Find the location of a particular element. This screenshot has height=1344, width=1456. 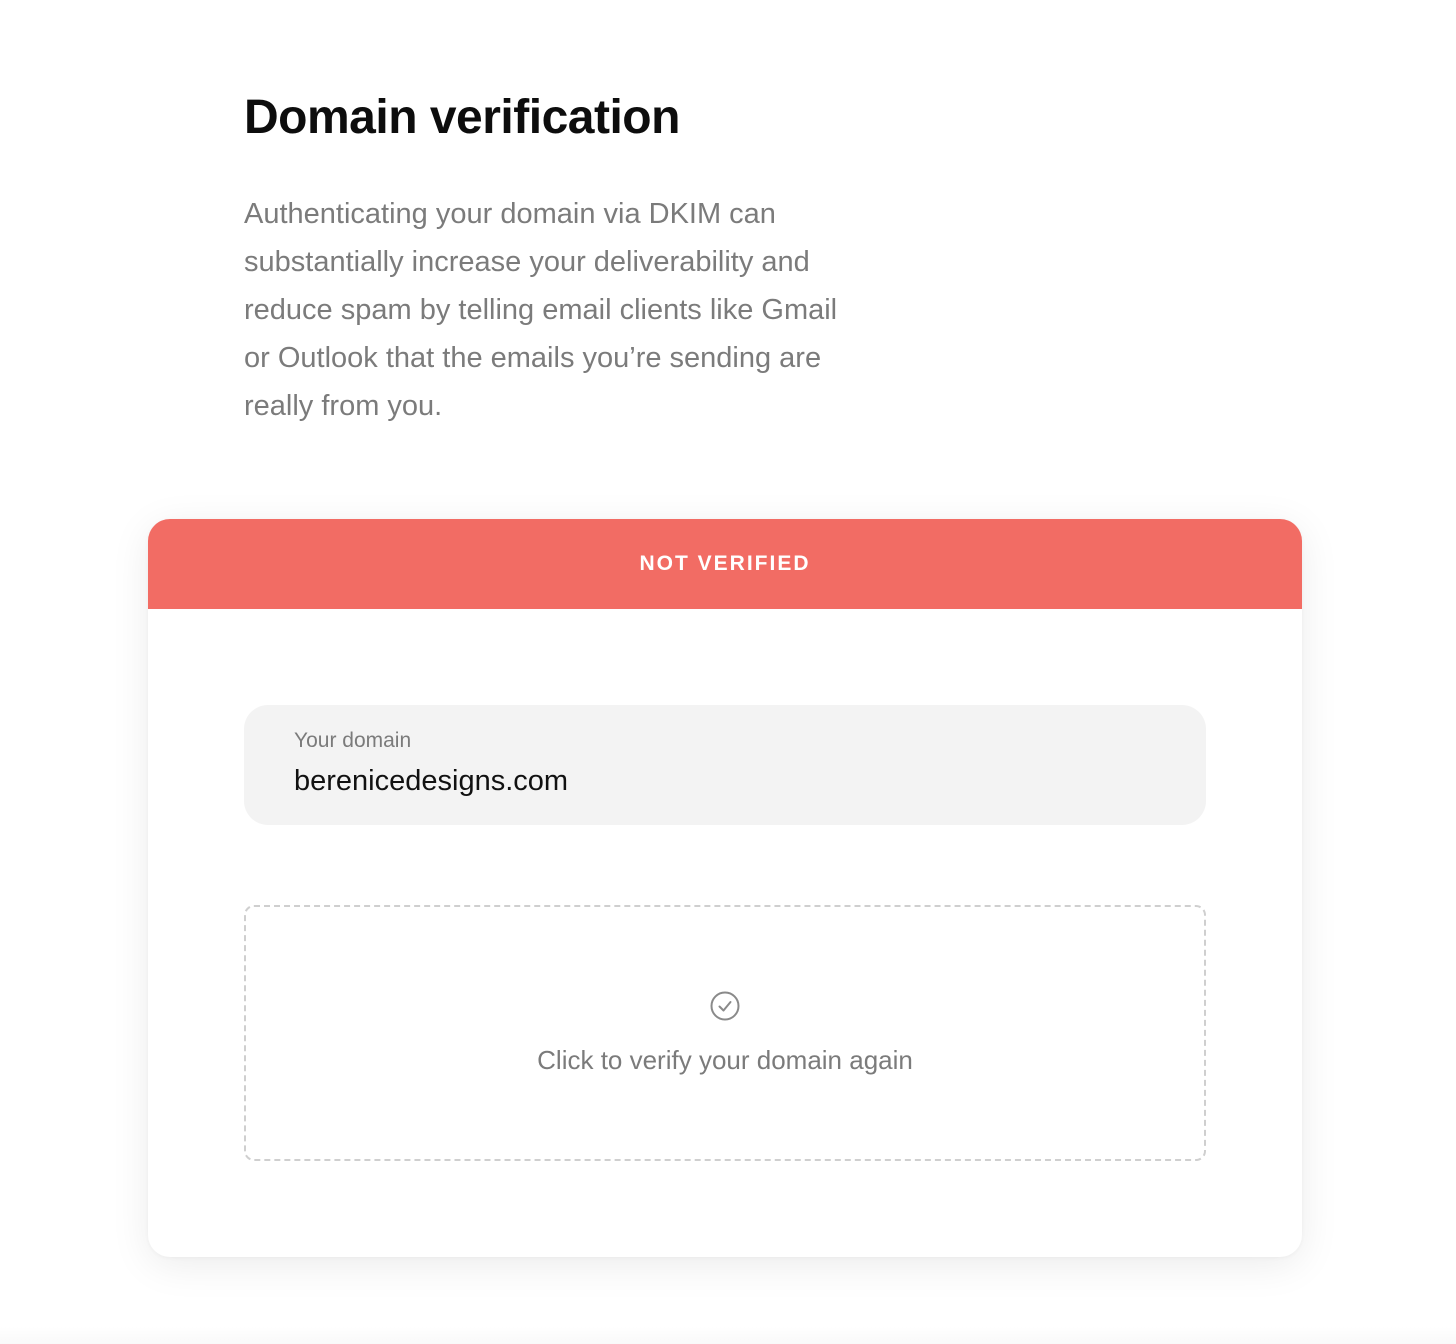

domain-input is located at coordinates (725, 781).